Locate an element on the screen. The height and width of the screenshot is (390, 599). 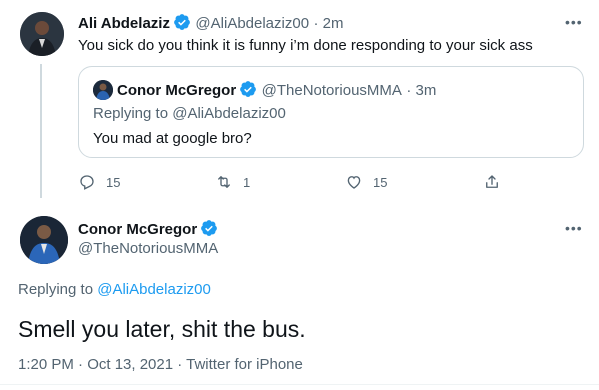
main-tweet-author: Conor McGregor is located at coordinates (148, 229).